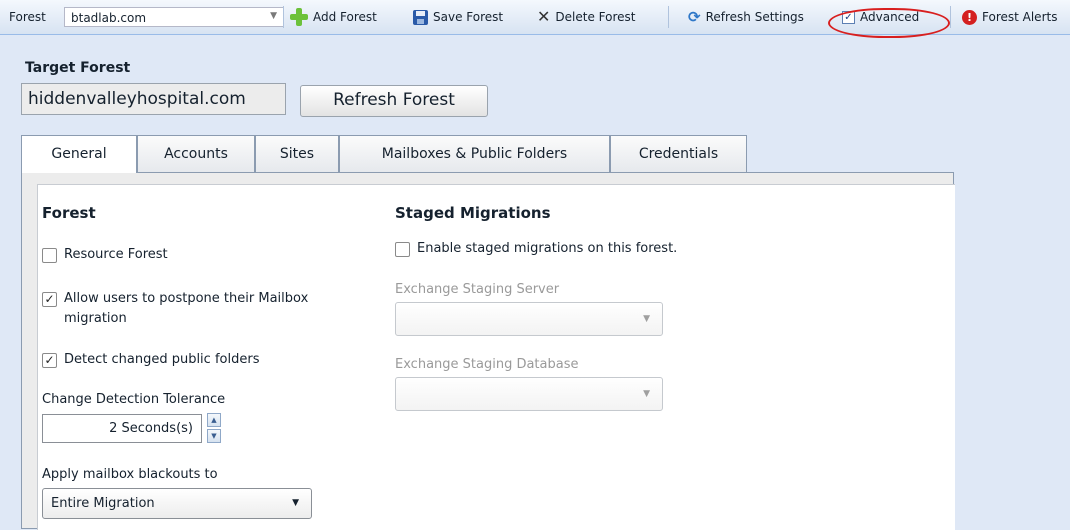  I want to click on save-forest-label: Save Forest, so click(468, 17).